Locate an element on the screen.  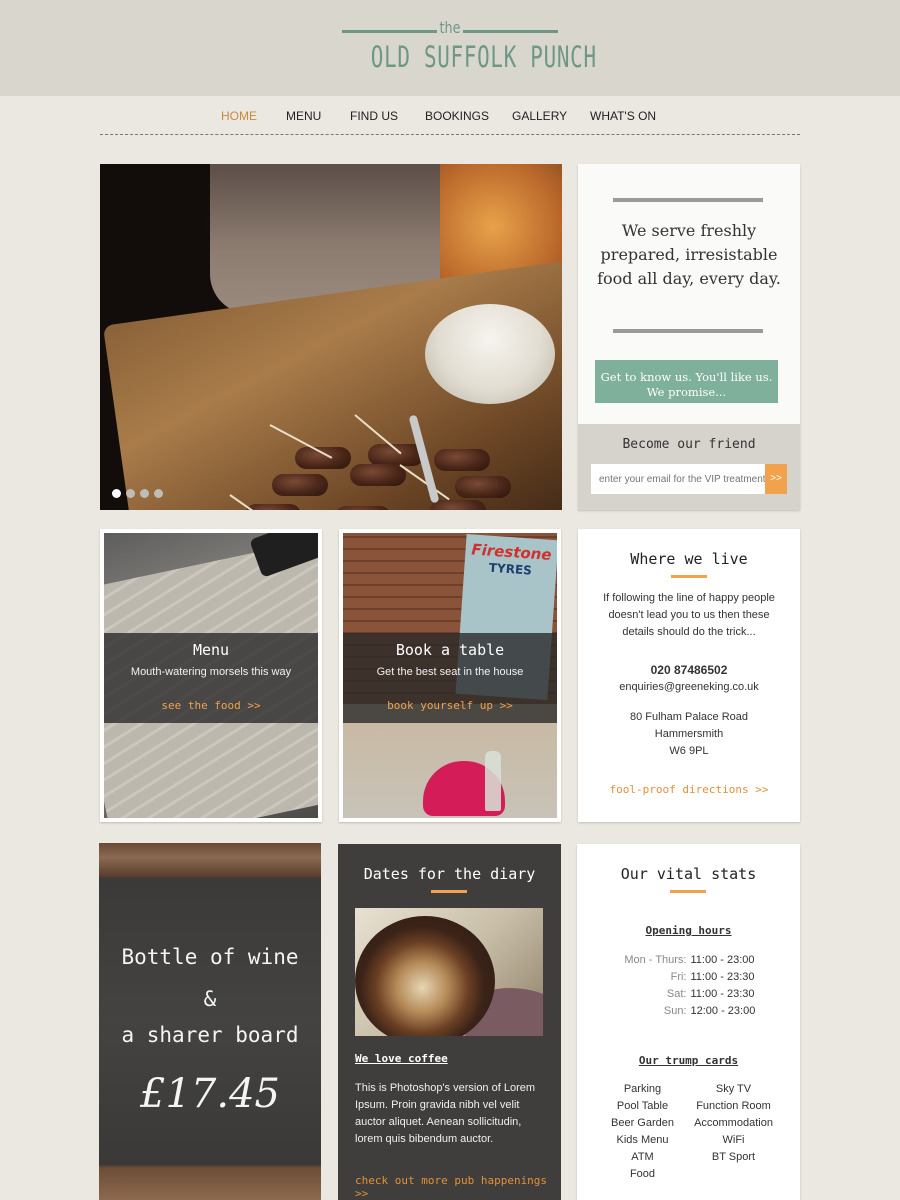
amenity-item: Kids Menu is located at coordinates (642, 1140).